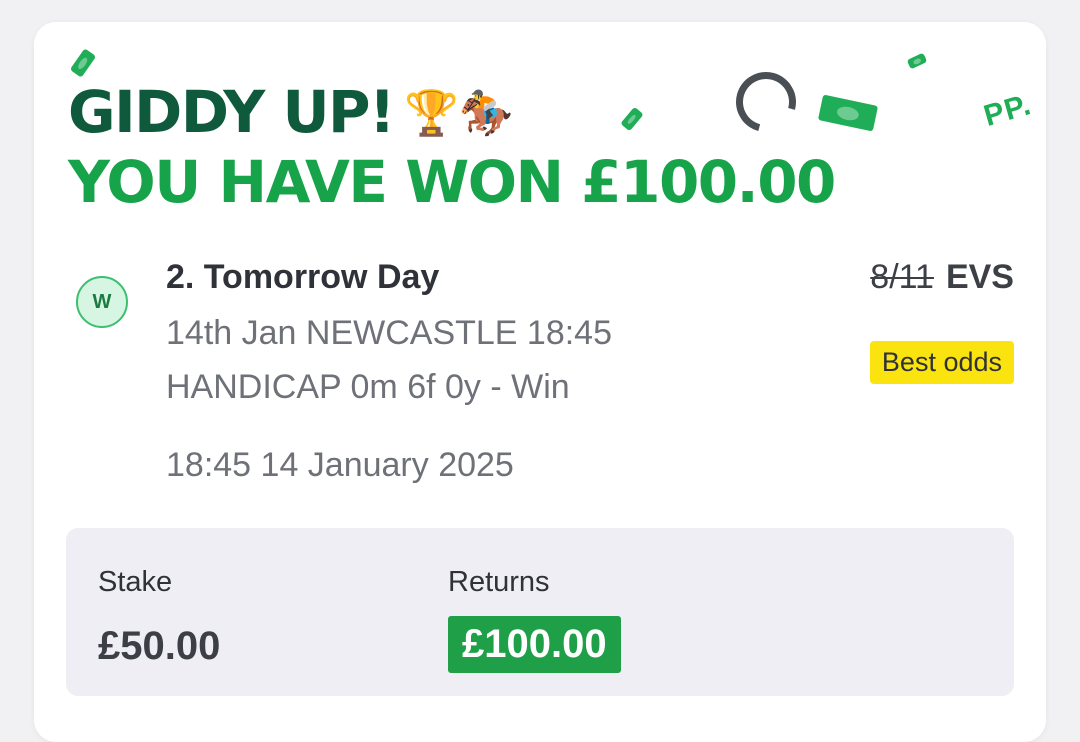 The height and width of the screenshot is (742, 1080). Describe the element at coordinates (979, 277) in the screenshot. I see `new-odds: EVS` at that location.